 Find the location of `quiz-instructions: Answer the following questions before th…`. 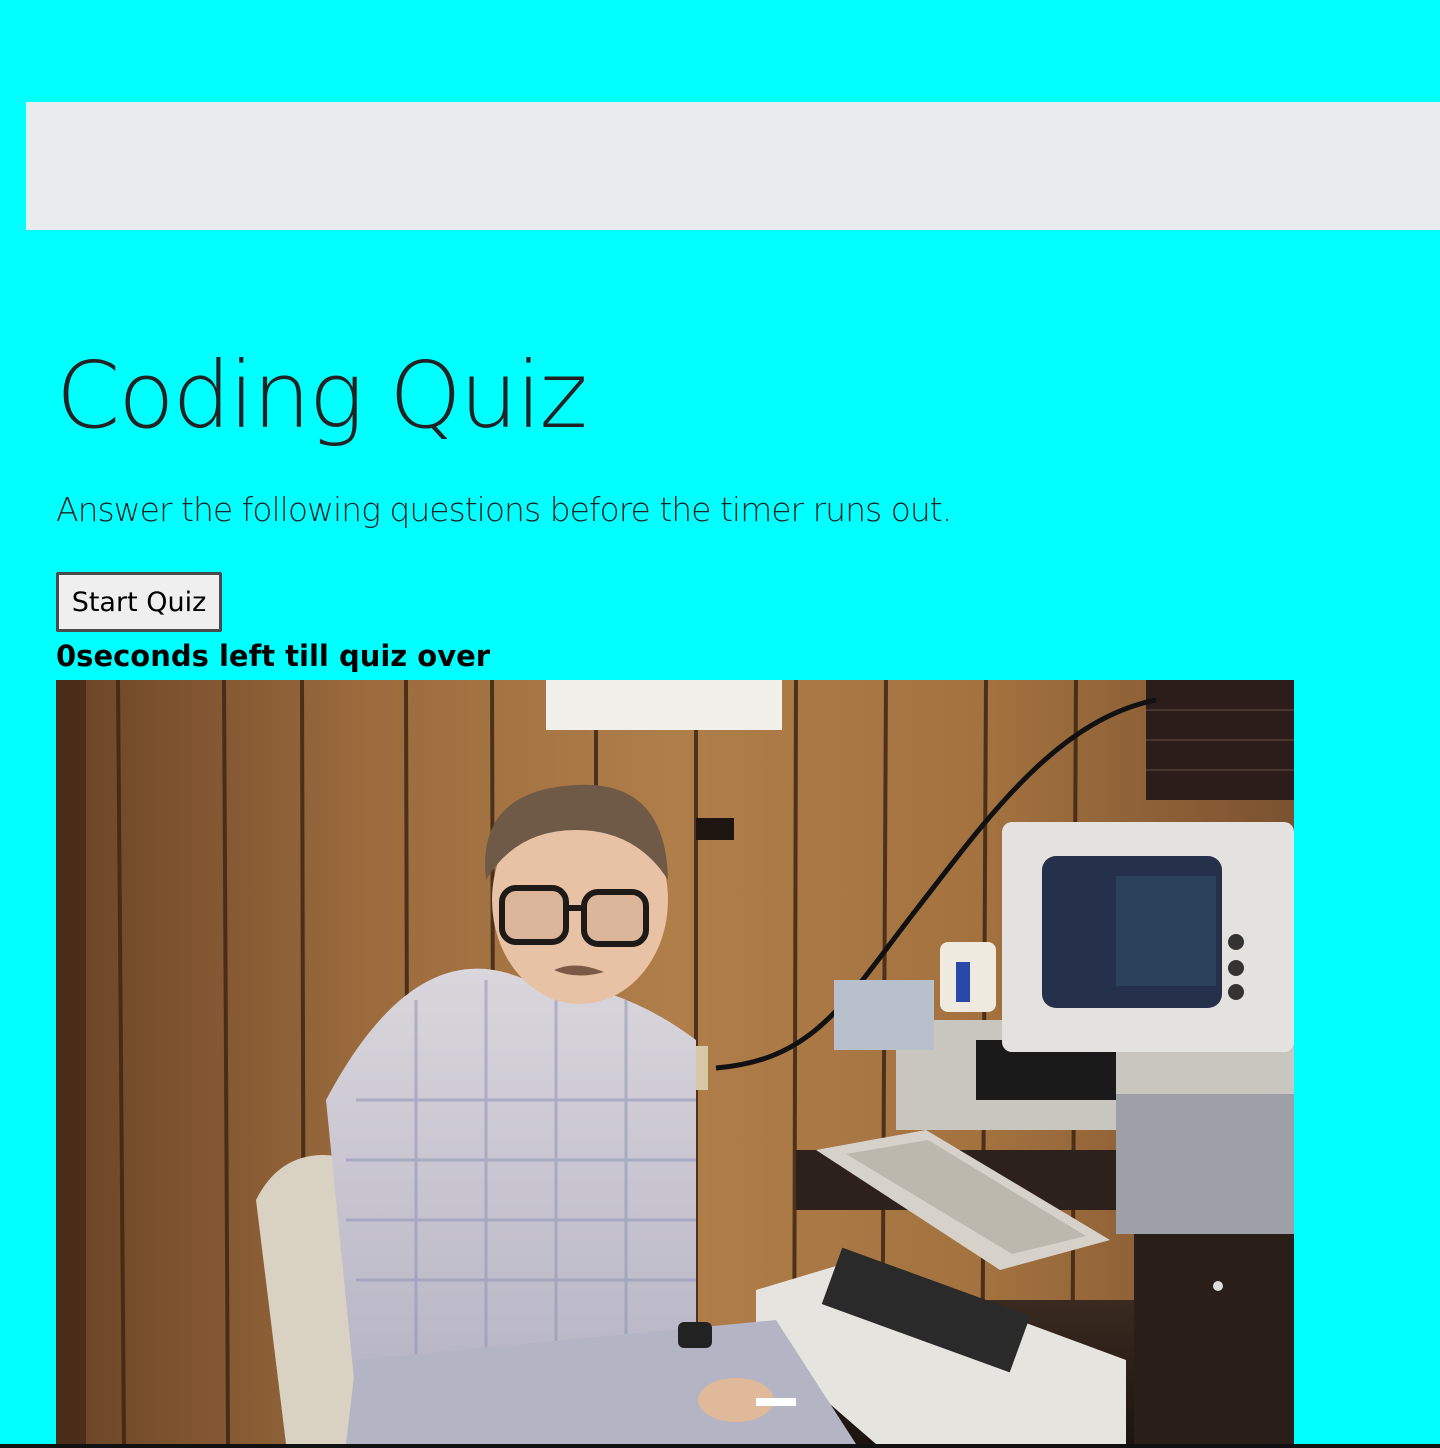

quiz-instructions: Answer the following questions before th… is located at coordinates (504, 509).